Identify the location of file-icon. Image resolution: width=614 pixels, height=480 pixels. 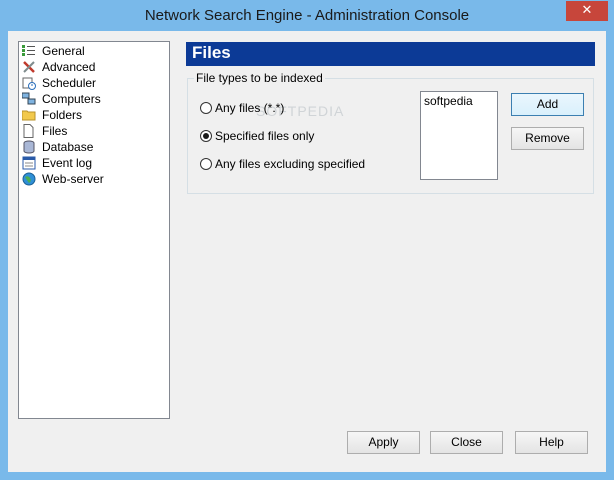
(29, 131).